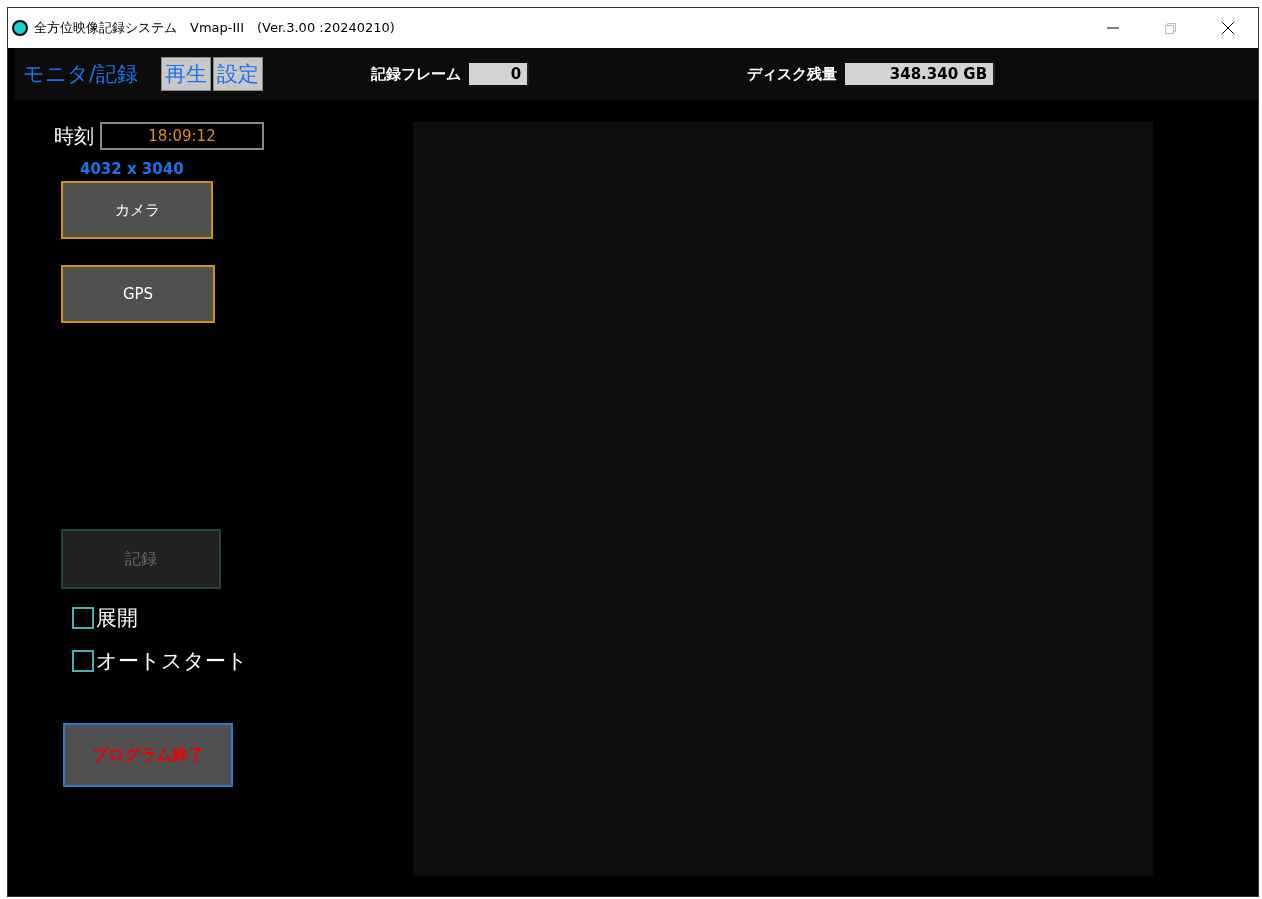 This screenshot has height=899, width=1262. Describe the element at coordinates (1228, 28) in the screenshot. I see `close-icon` at that location.